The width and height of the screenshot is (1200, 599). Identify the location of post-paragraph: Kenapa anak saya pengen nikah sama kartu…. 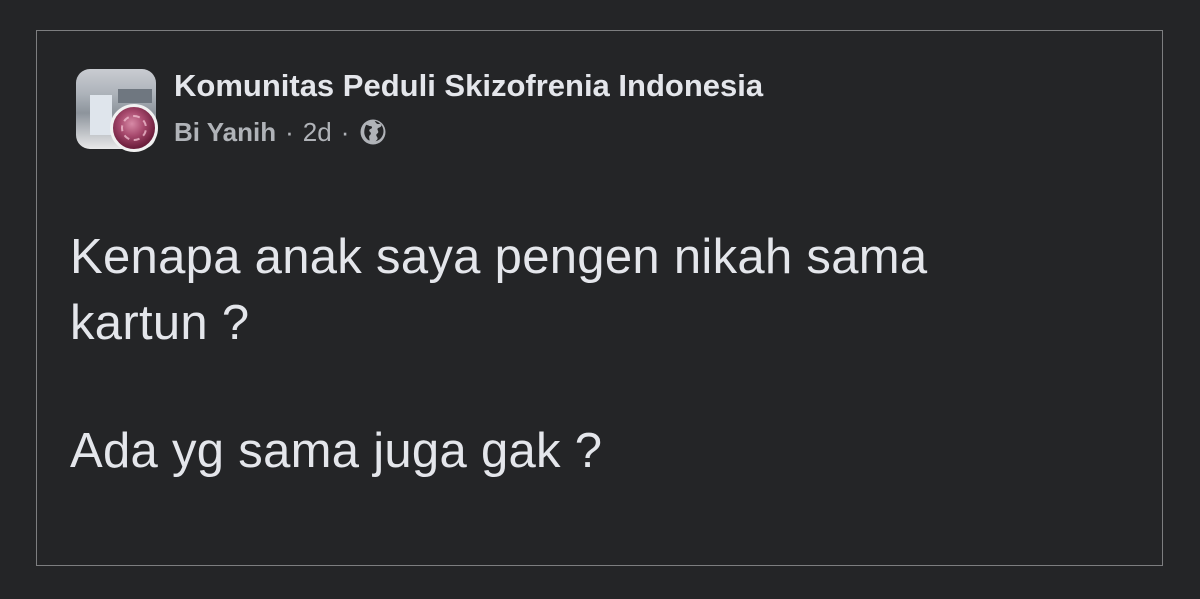
(499, 290).